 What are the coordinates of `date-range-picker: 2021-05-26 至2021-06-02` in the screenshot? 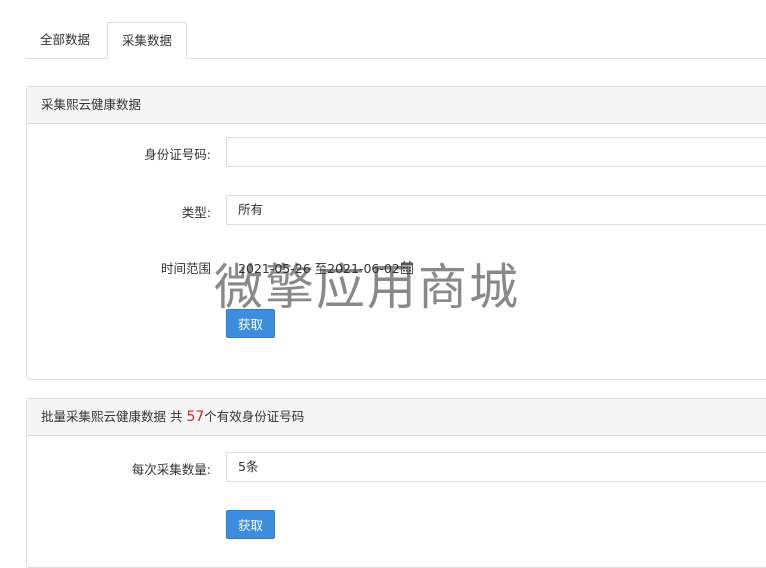 It's located at (325, 267).